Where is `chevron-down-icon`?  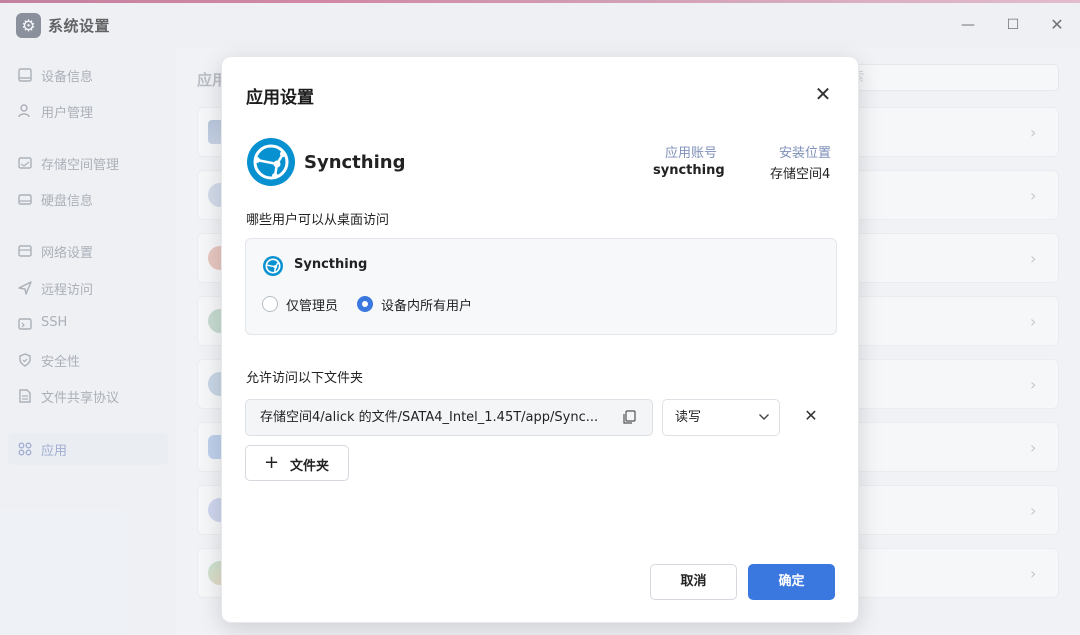 chevron-down-icon is located at coordinates (764, 417).